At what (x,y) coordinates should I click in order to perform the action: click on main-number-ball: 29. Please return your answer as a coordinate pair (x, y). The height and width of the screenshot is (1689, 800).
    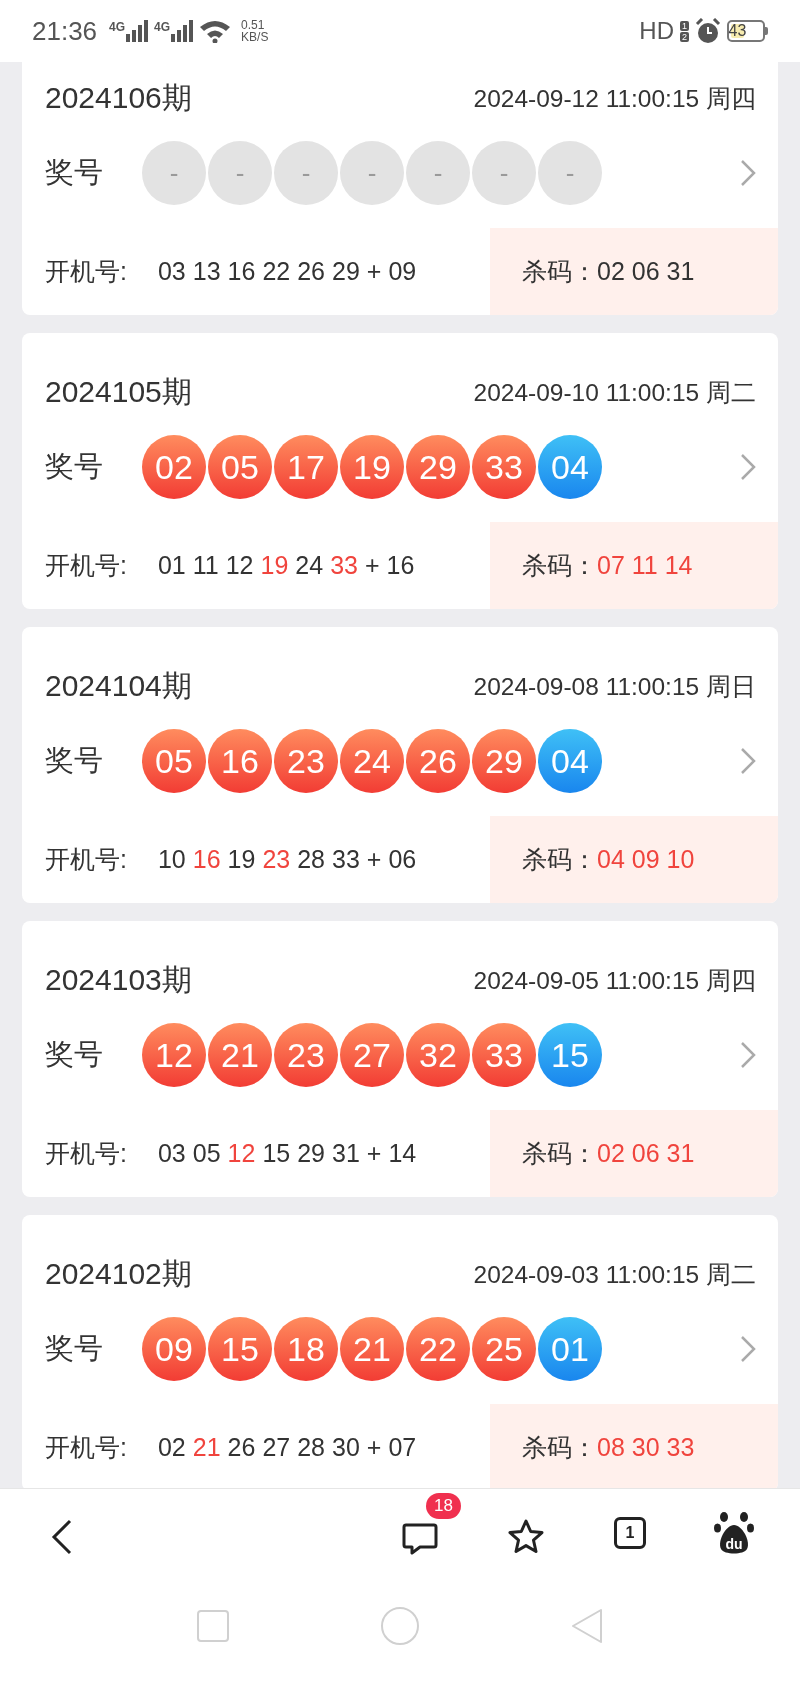
    Looking at the image, I should click on (438, 467).